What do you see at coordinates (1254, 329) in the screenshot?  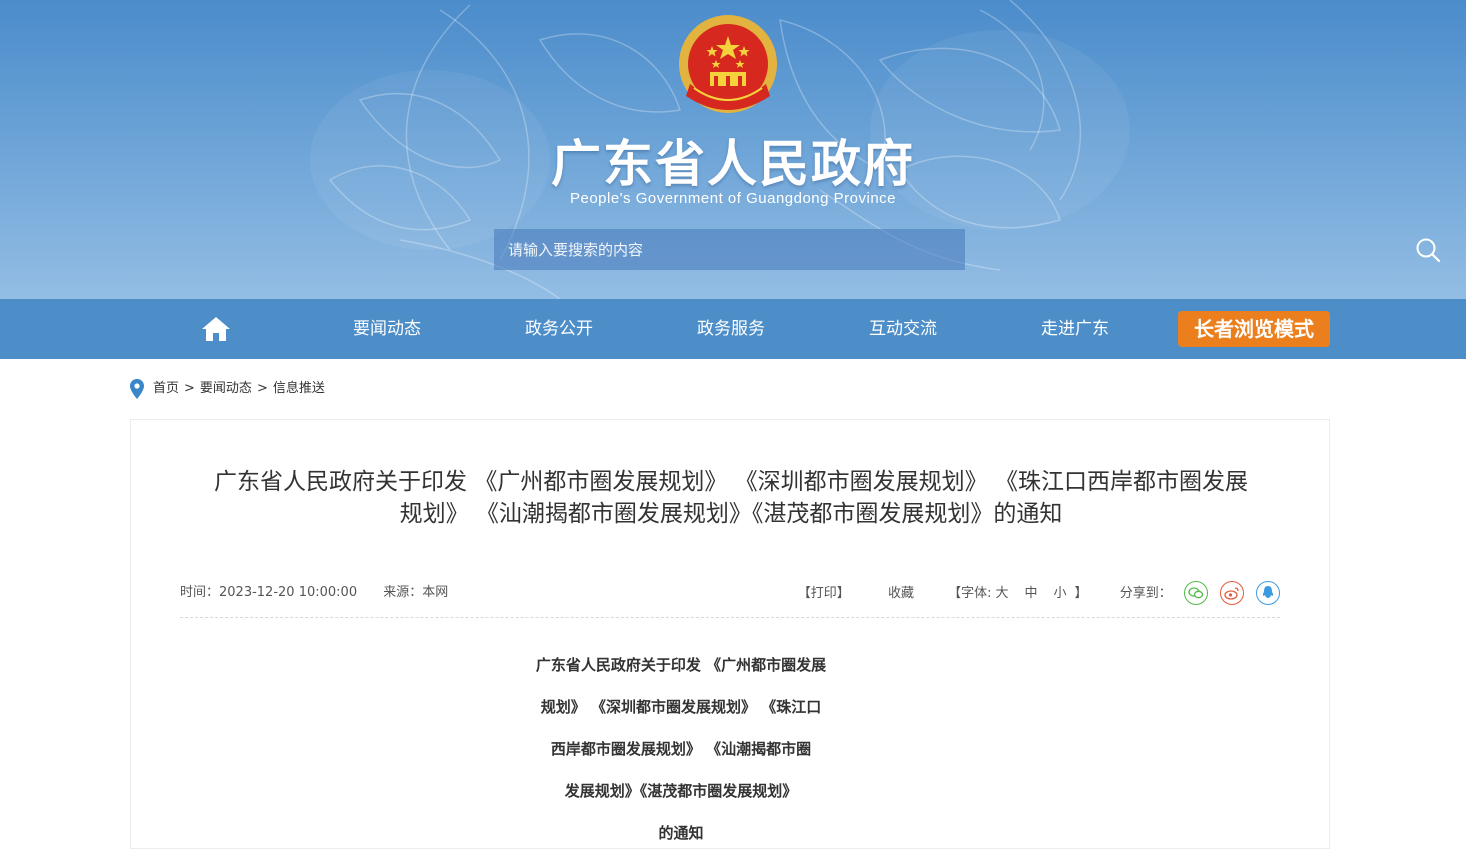 I see `elder-mode-button: 长者浏览模式` at bounding box center [1254, 329].